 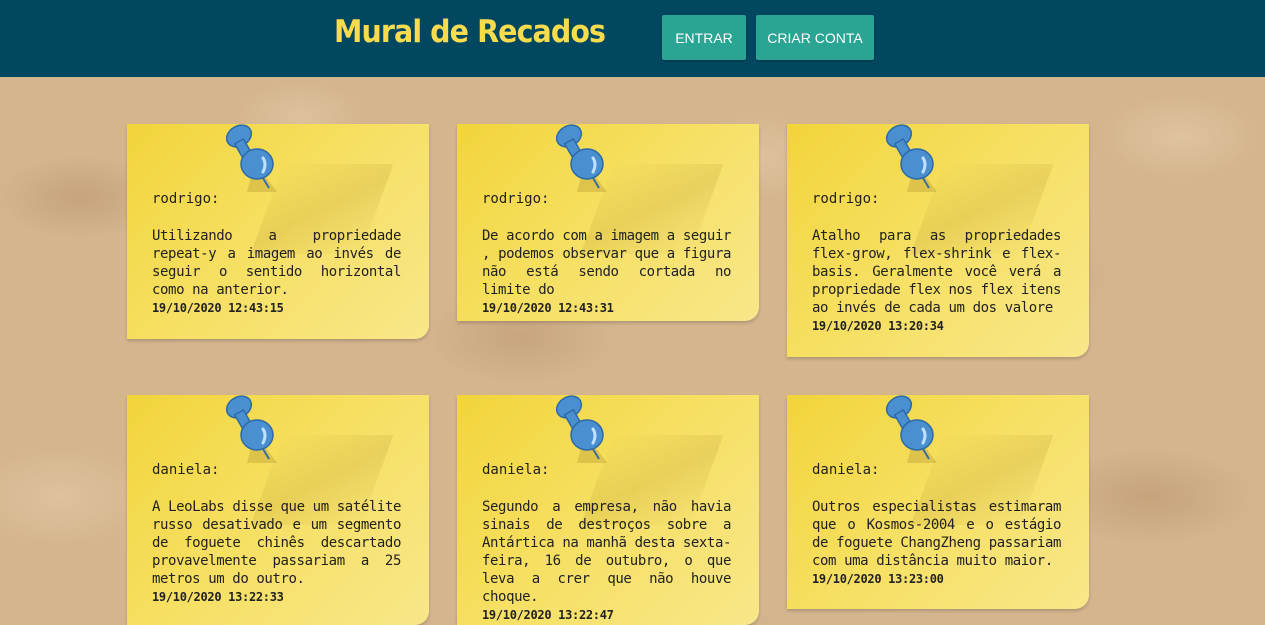 What do you see at coordinates (470, 32) in the screenshot?
I see `site-title: Mural de Recados` at bounding box center [470, 32].